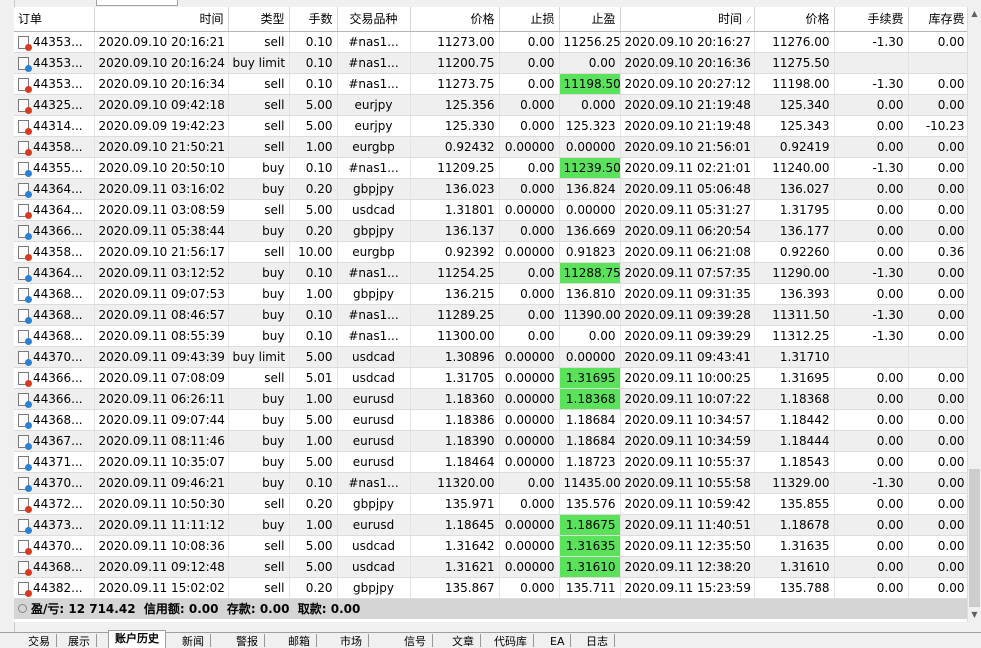 This screenshot has width=981, height=648. I want to click on cell-lots: 1.00, so click(313, 525).